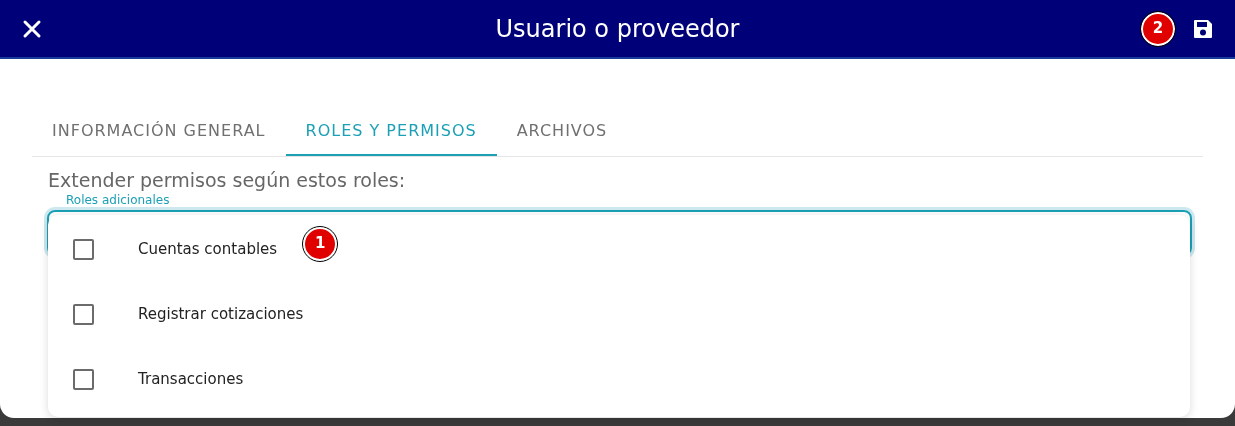 The image size is (1235, 426). What do you see at coordinates (617, 29) in the screenshot?
I see `dialog-title: Usuario o proveedor` at bounding box center [617, 29].